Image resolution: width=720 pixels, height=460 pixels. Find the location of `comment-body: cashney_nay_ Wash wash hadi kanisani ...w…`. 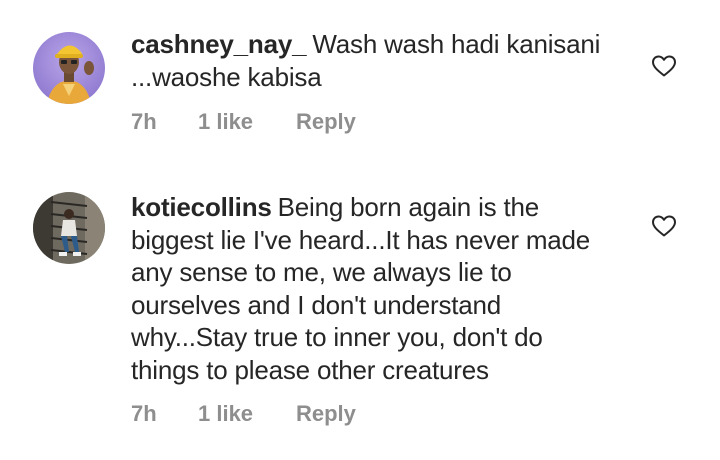

comment-body: cashney_nay_ Wash wash hadi kanisani ...w… is located at coordinates (371, 60).